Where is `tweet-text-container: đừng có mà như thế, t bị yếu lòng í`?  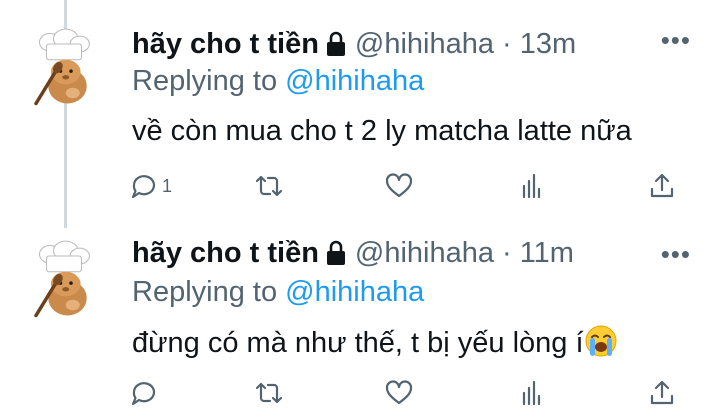 tweet-text-container: đừng có mà như thế, t bị yếu lòng í is located at coordinates (375, 342).